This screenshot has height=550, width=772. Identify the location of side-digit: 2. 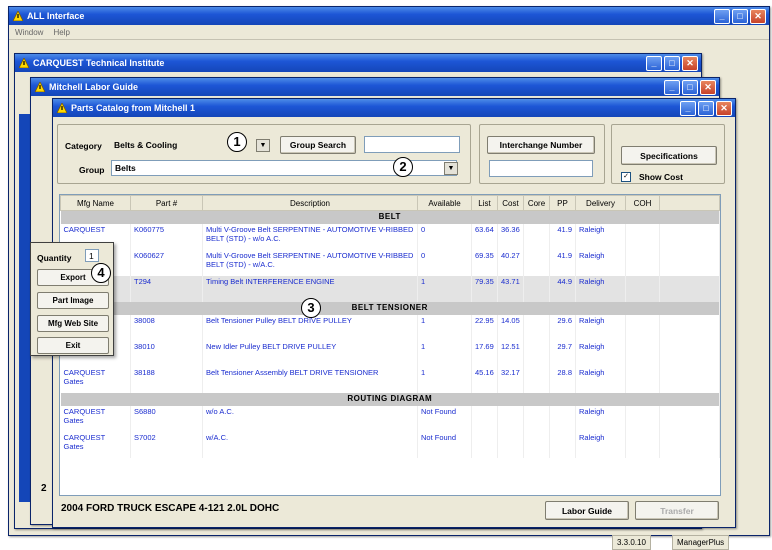
(44, 488).